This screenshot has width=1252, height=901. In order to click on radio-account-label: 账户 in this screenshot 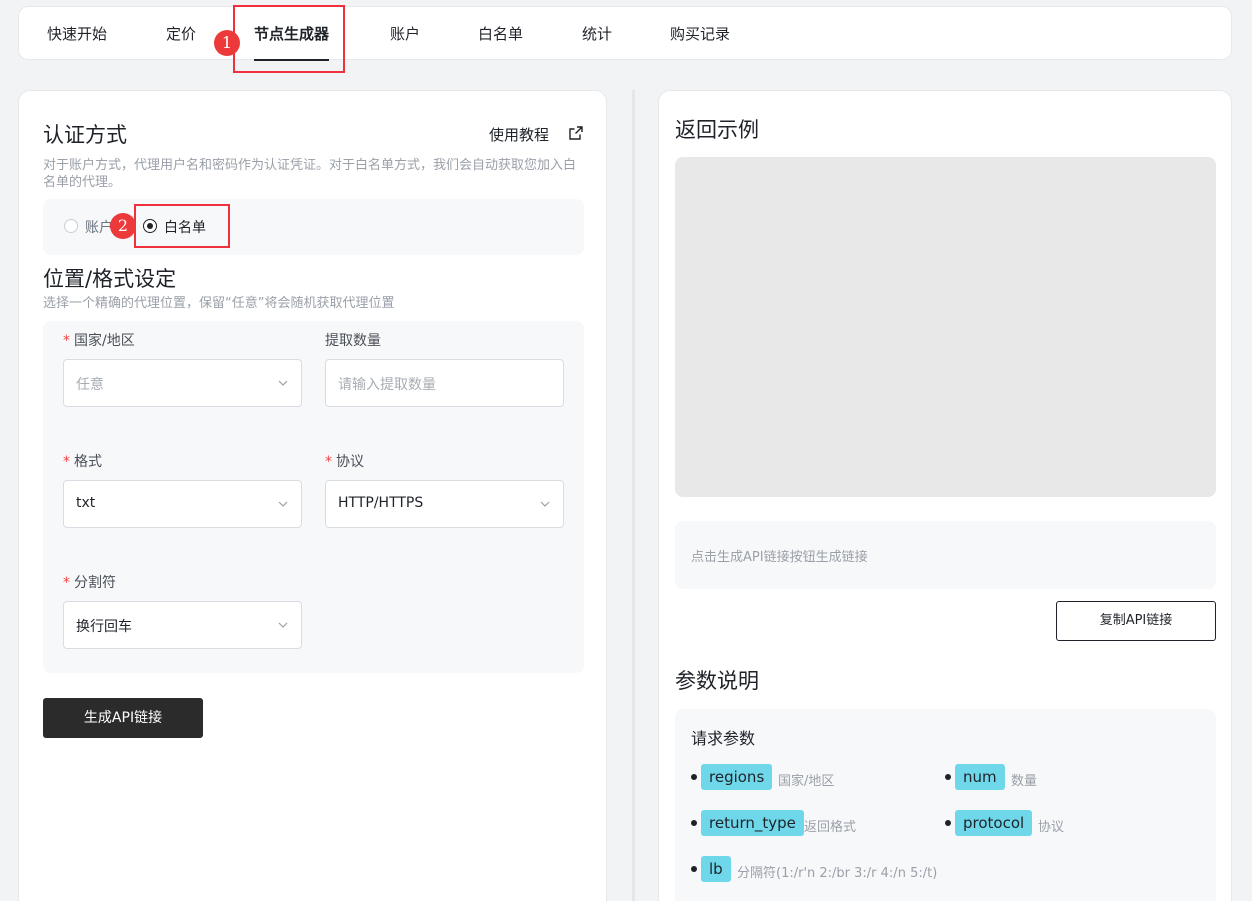, I will do `click(99, 227)`.